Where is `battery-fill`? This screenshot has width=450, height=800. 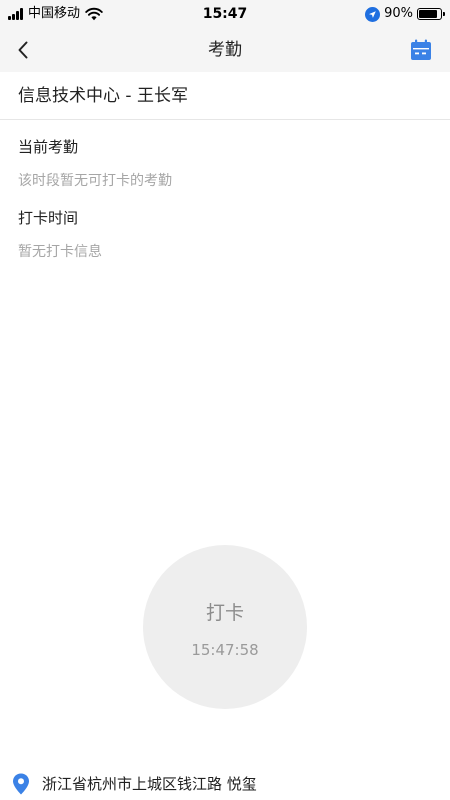 battery-fill is located at coordinates (428, 14).